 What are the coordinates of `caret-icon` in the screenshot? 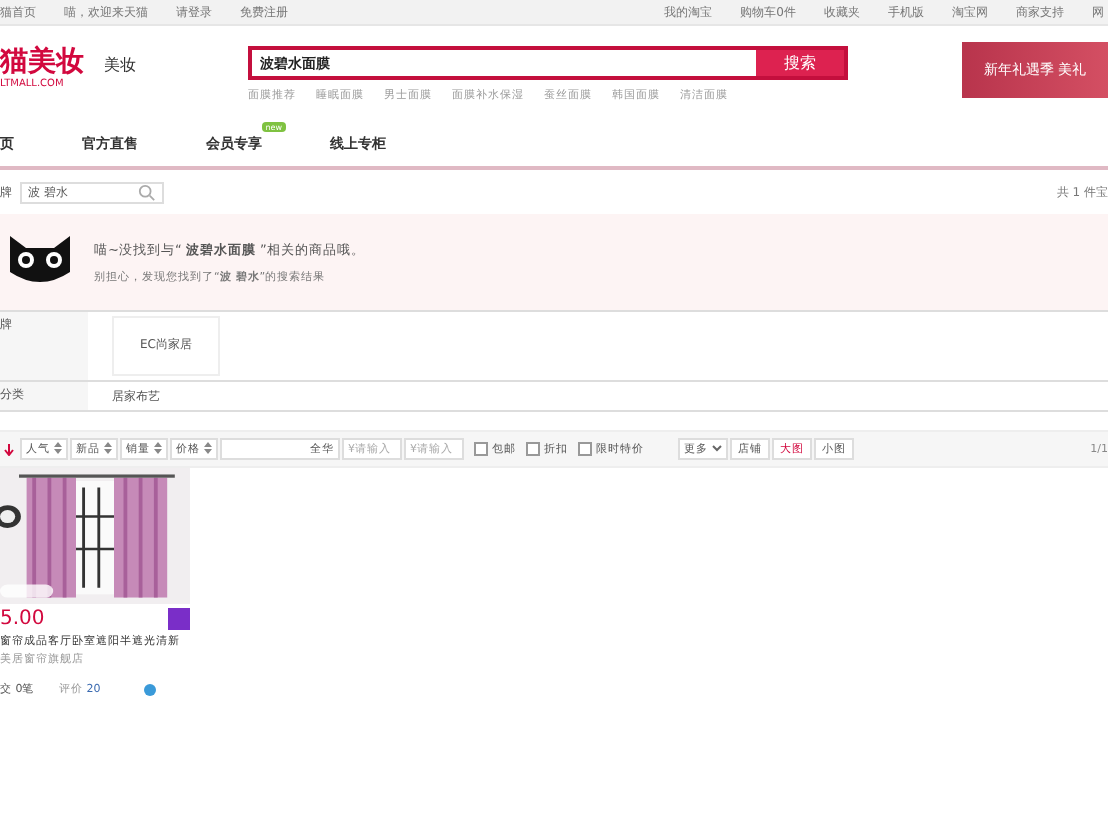 It's located at (717, 448).